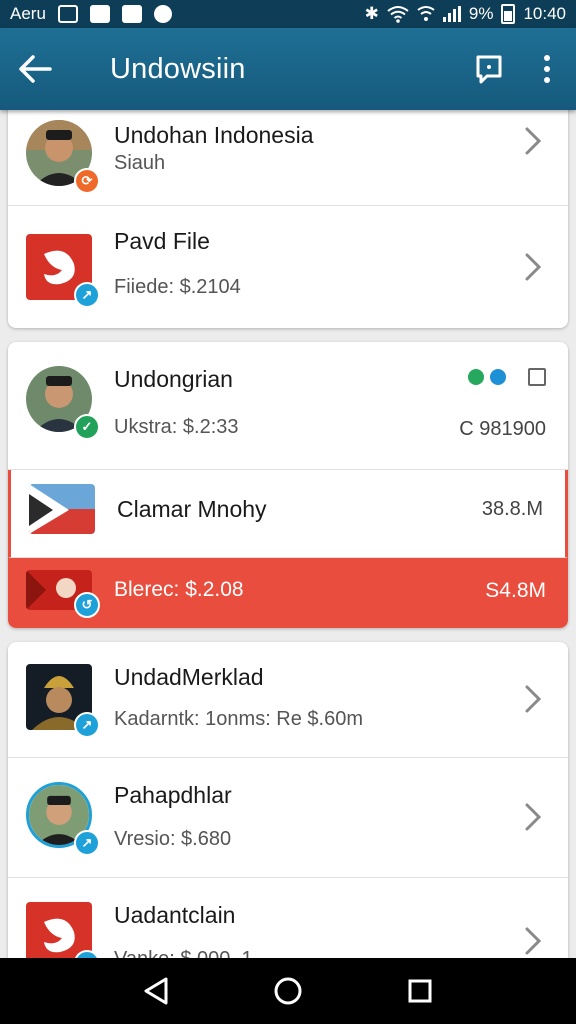 This screenshot has width=576, height=1024. I want to click on item-name: Undohan Indonesia, so click(214, 135).